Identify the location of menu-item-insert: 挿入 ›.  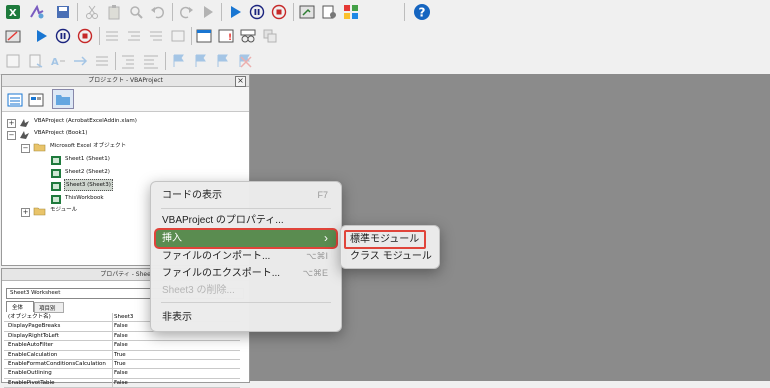
(246, 238).